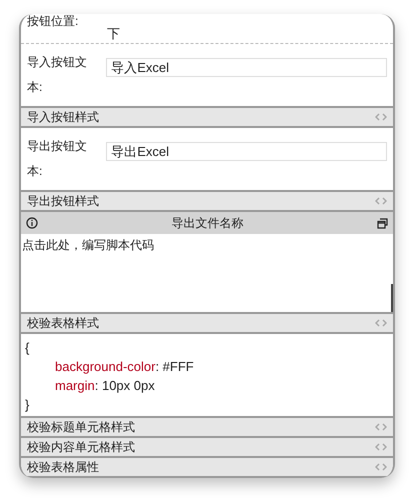 The image size is (414, 501). Describe the element at coordinates (63, 323) in the screenshot. I see `section-title: 校验表格样式` at that location.